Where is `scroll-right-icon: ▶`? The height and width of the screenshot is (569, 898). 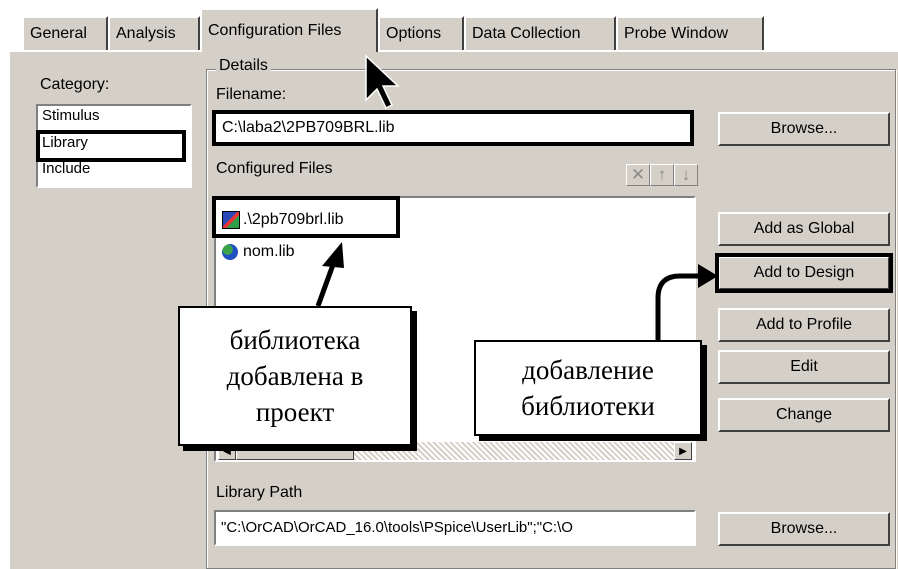
scroll-right-icon: ▶ is located at coordinates (683, 451).